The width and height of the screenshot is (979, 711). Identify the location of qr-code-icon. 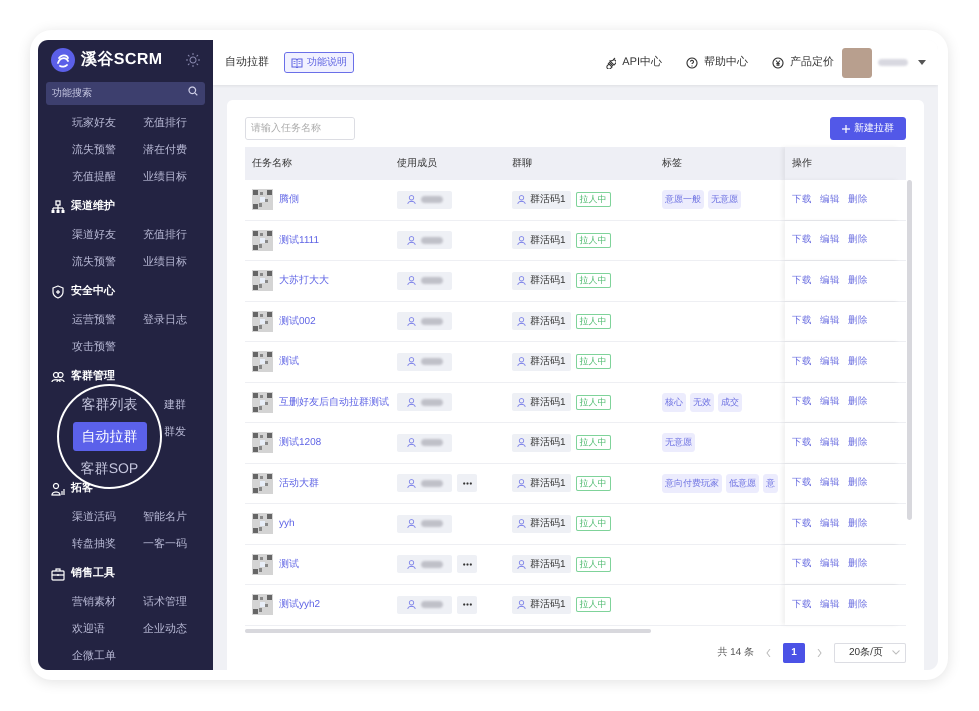
(262, 402).